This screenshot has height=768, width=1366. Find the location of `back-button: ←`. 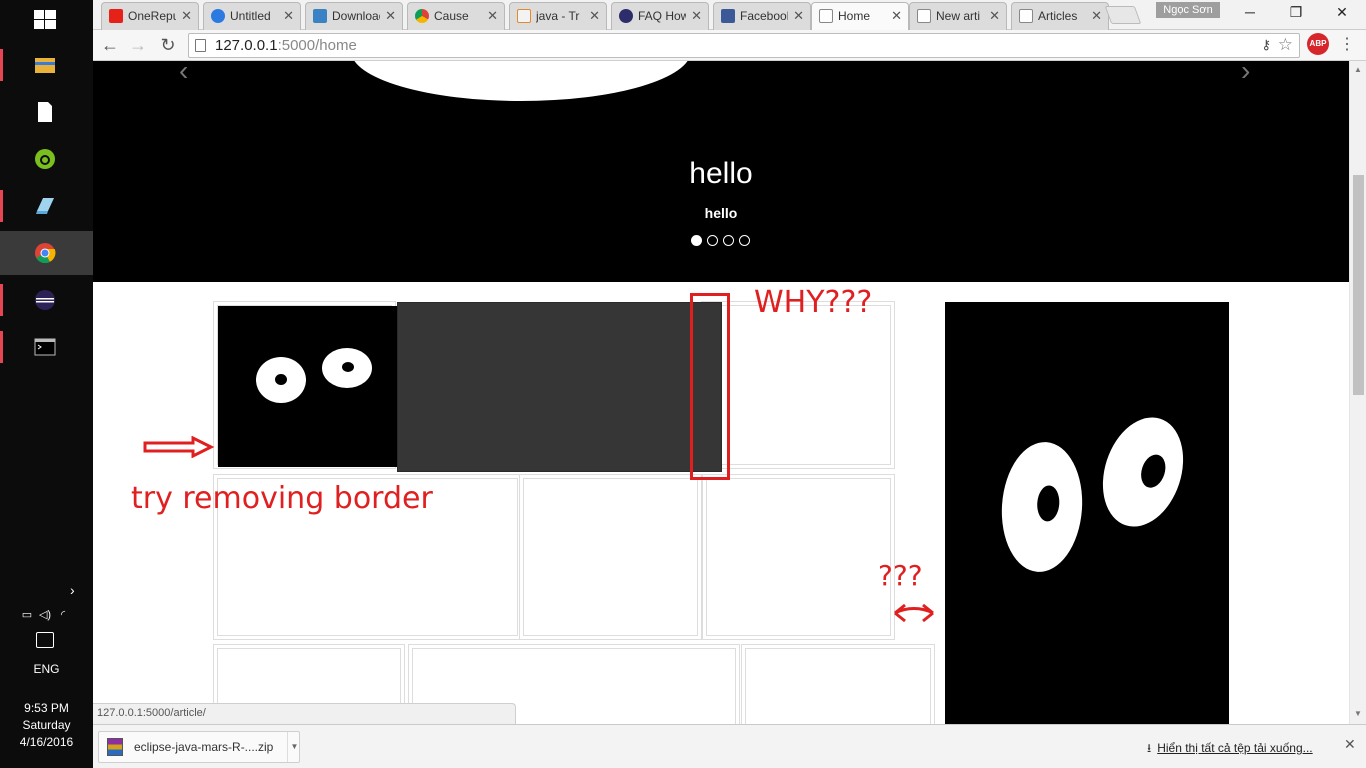

back-button: ← is located at coordinates (110, 45).